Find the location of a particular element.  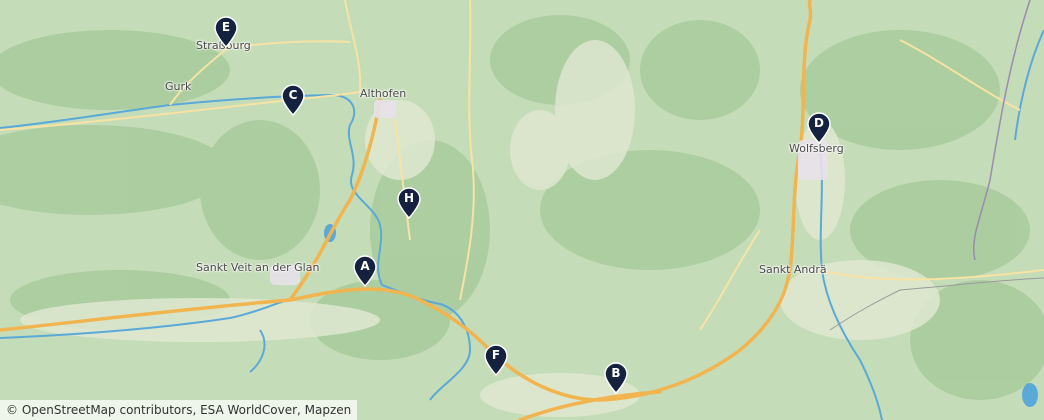

marker-label: E is located at coordinates (226, 27).